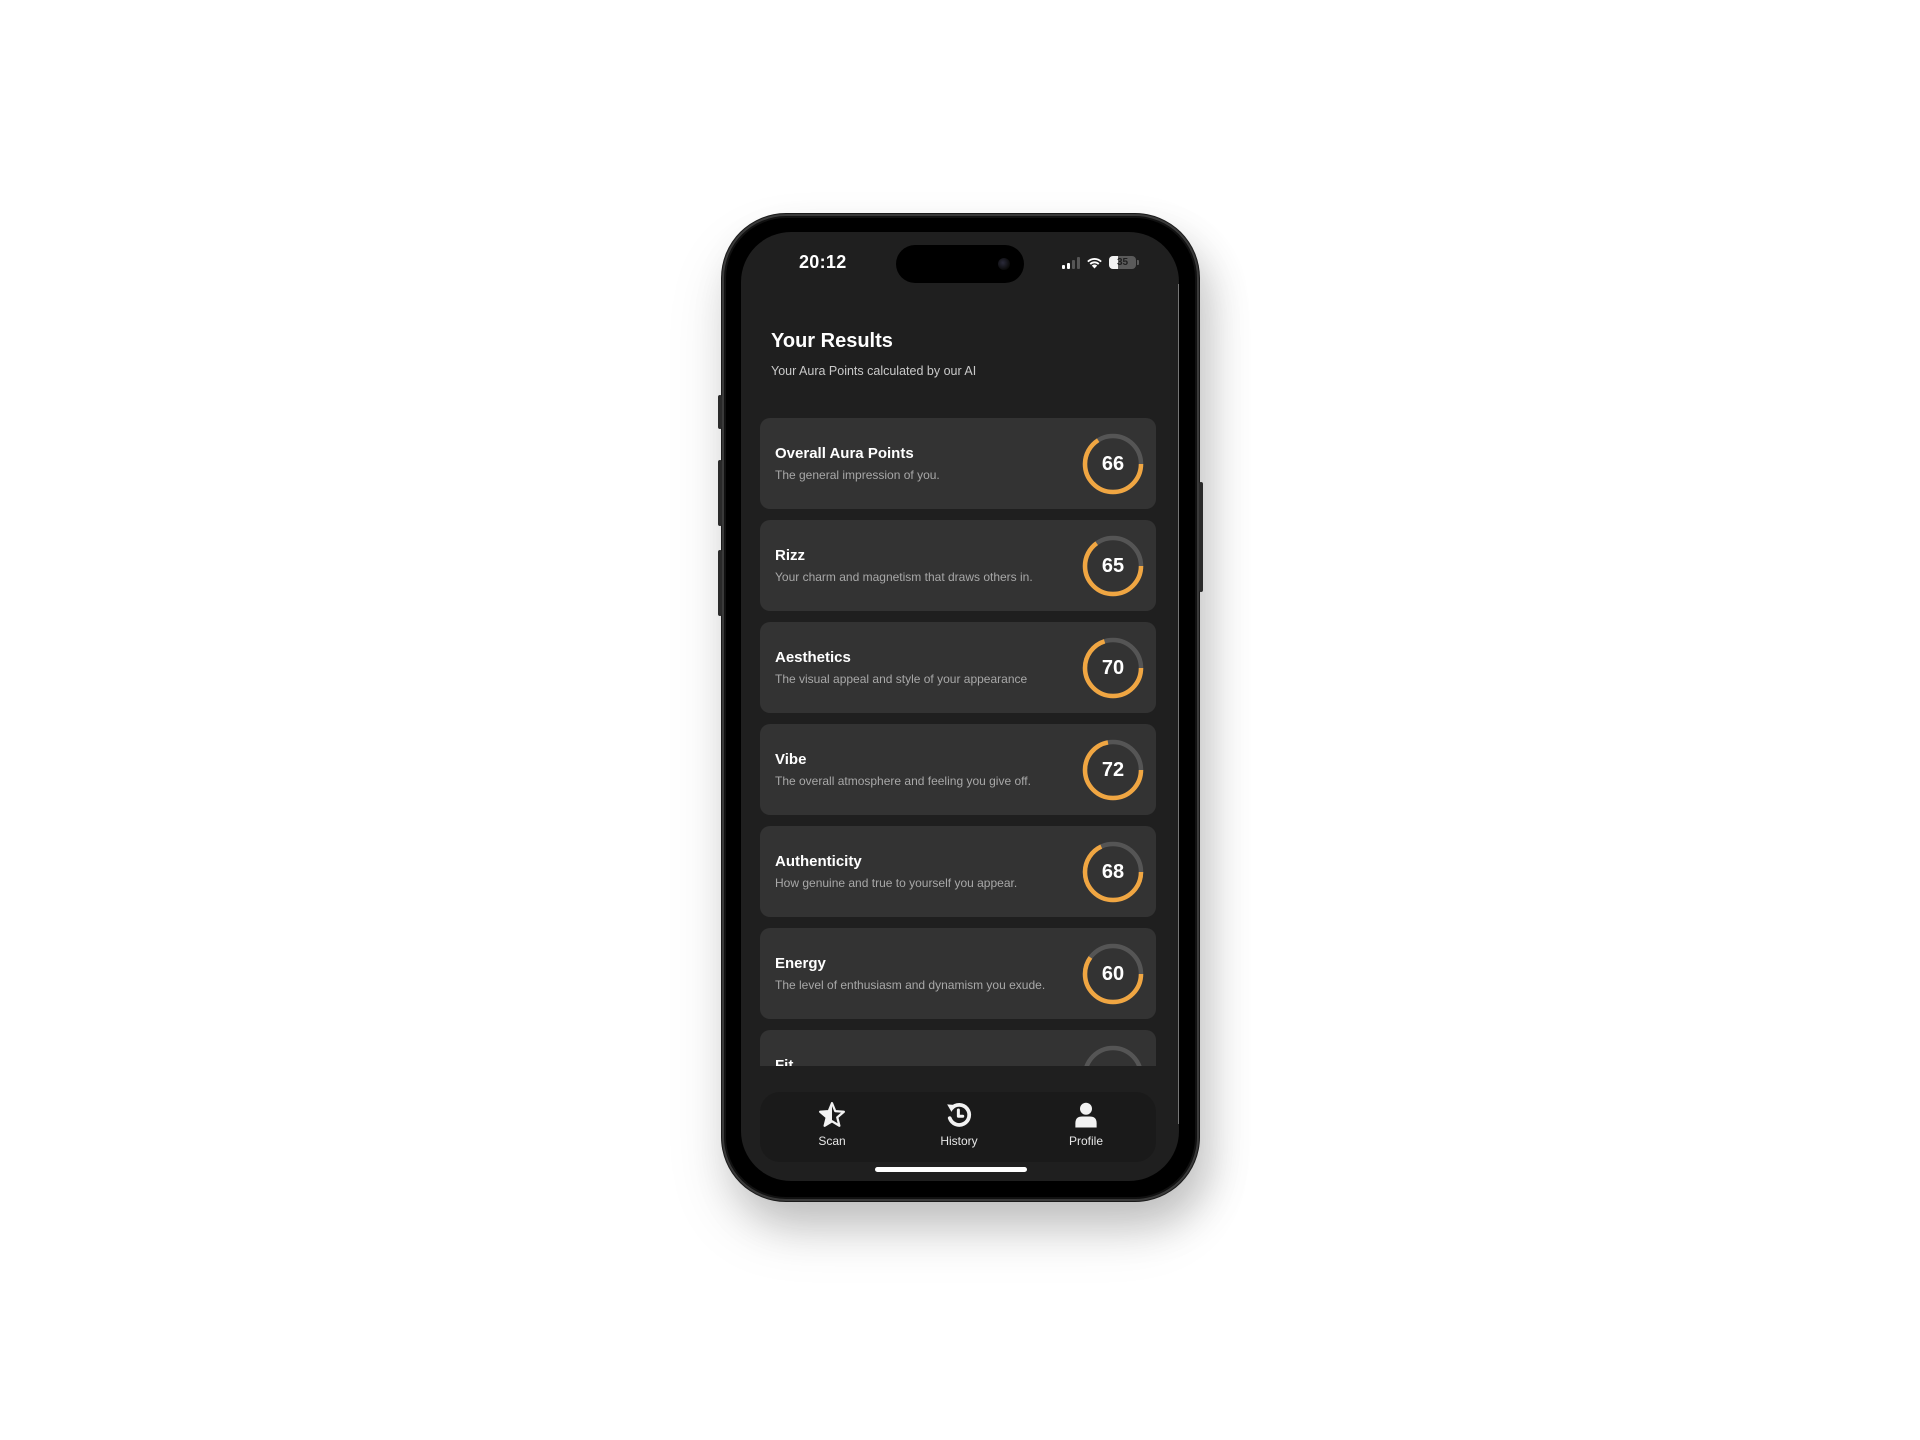 The width and height of the screenshot is (1920, 1440). Describe the element at coordinates (1004, 264) in the screenshot. I see `camera-icon` at that location.